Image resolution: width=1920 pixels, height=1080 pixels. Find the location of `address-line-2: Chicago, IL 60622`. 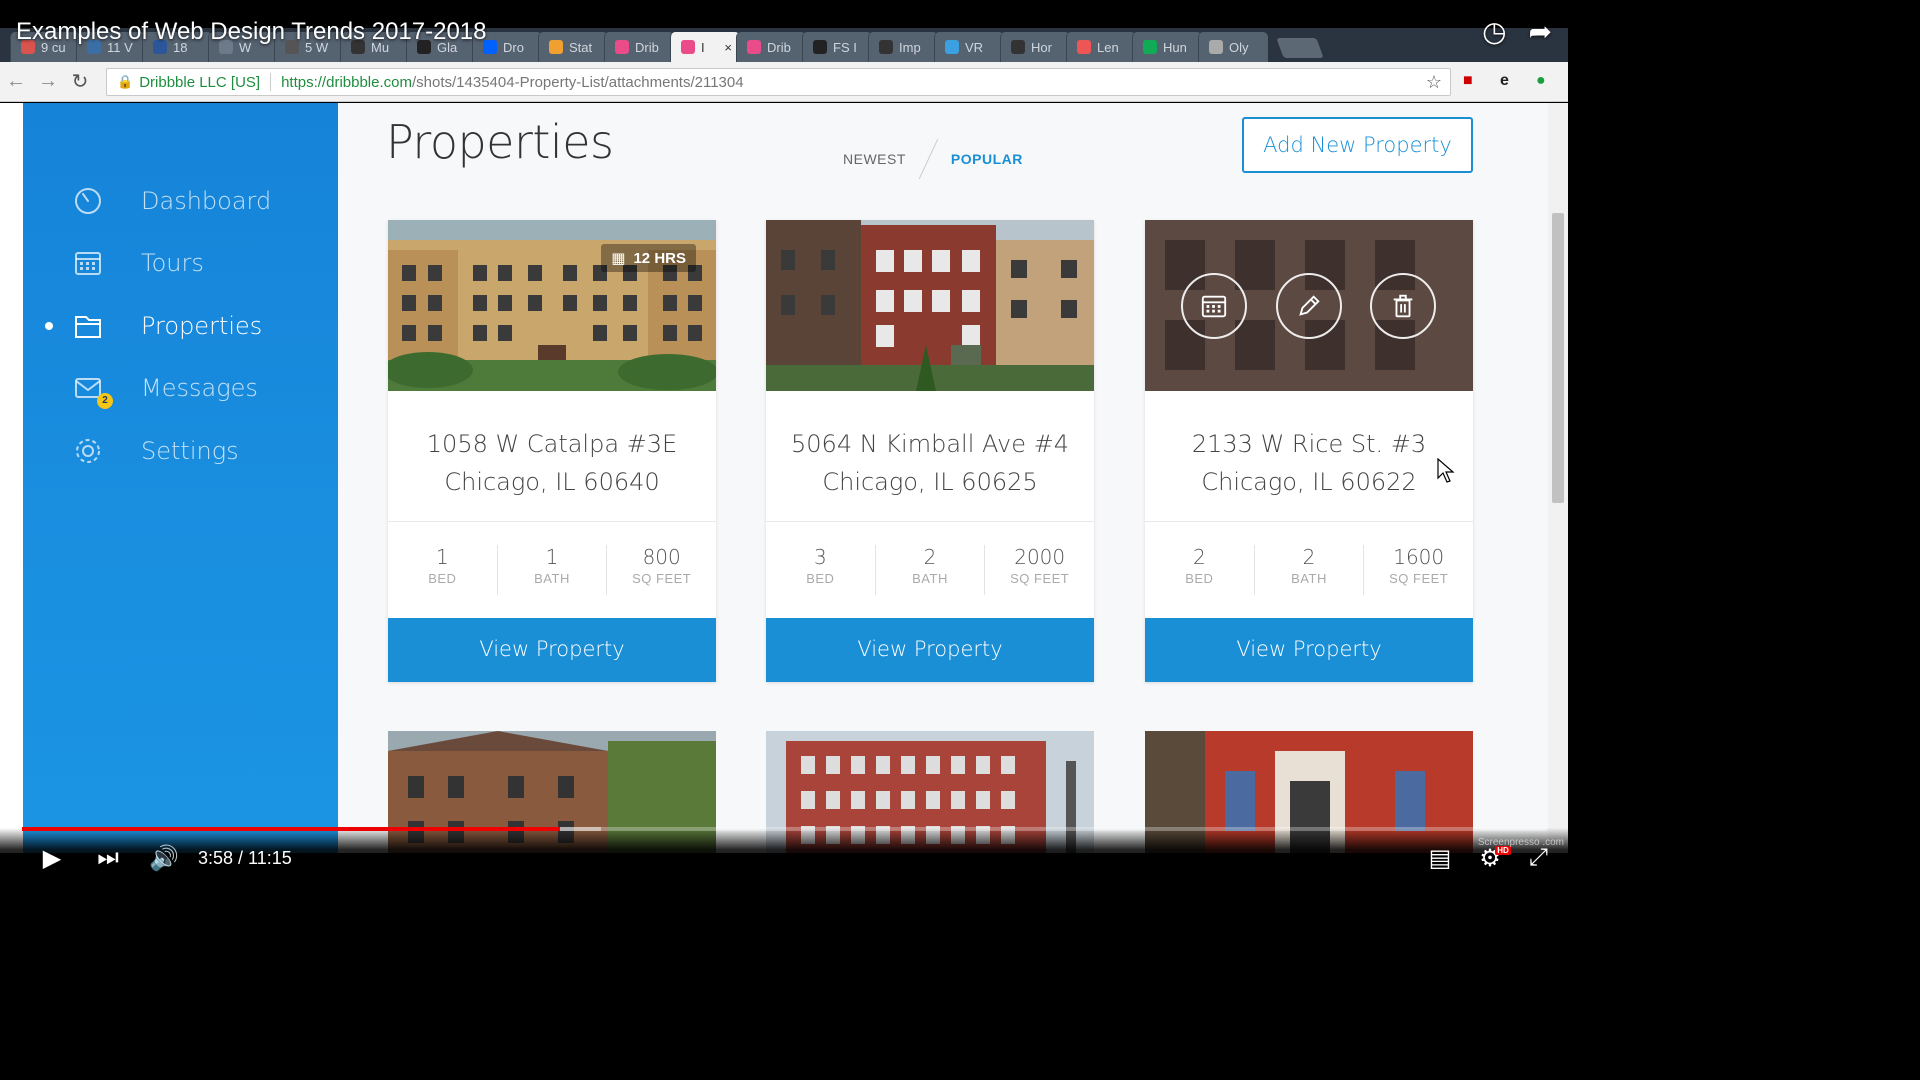

address-line-2: Chicago, IL 60622 is located at coordinates (1309, 482).